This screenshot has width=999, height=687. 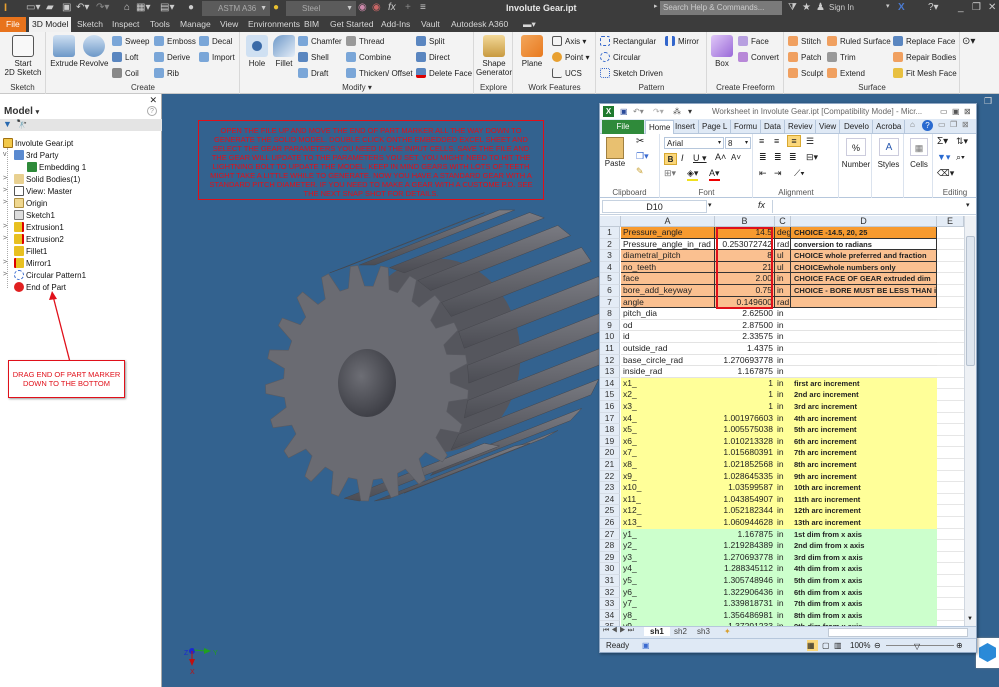 I want to click on row-number: 34, so click(x=610, y=615).